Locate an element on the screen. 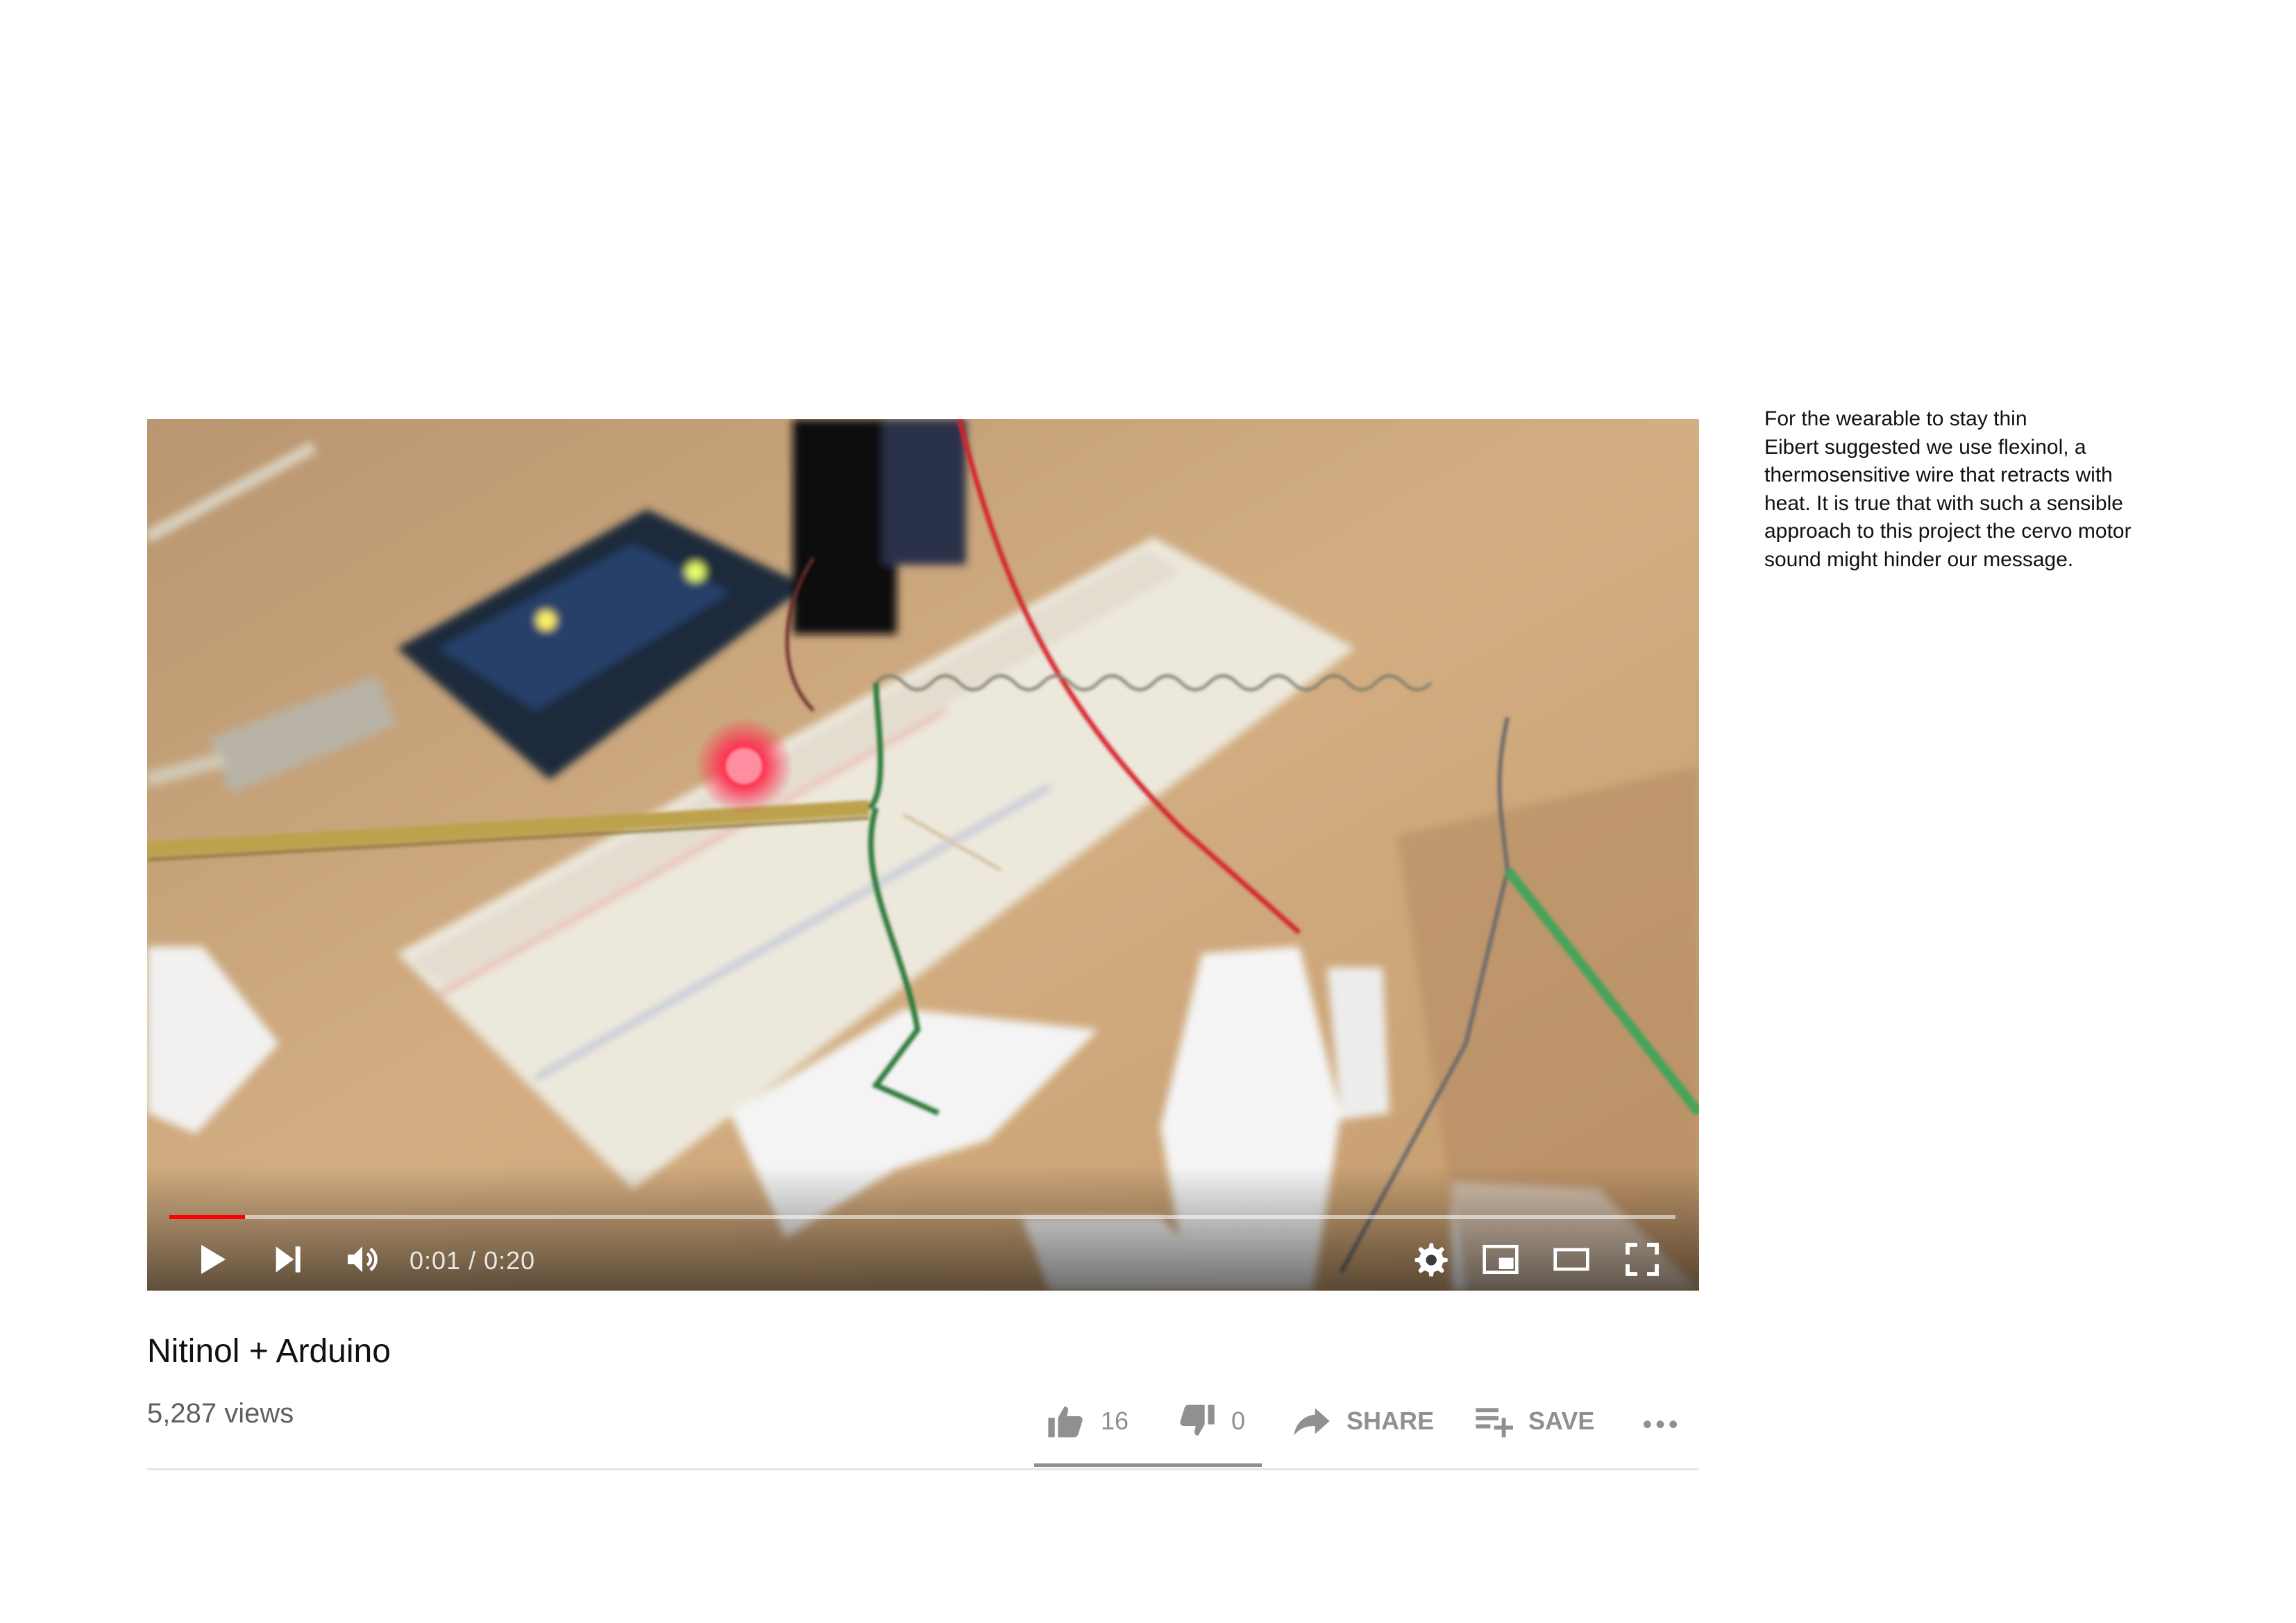  more-dots-icon is located at coordinates (1661, 1424).